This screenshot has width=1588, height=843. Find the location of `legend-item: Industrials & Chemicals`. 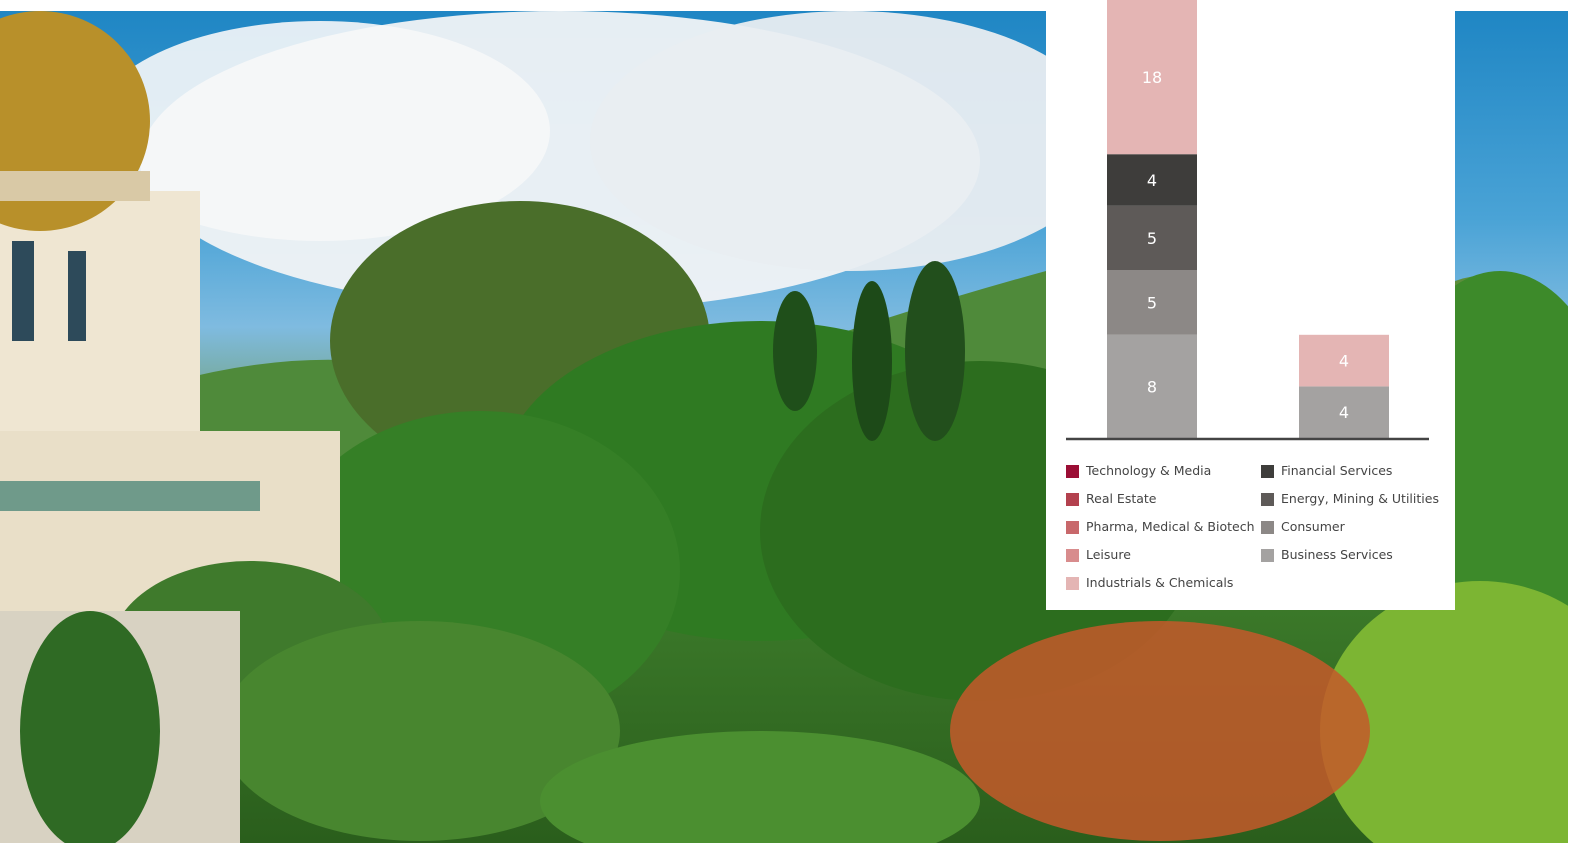

legend-item: Industrials & Chemicals is located at coordinates (1160, 588).